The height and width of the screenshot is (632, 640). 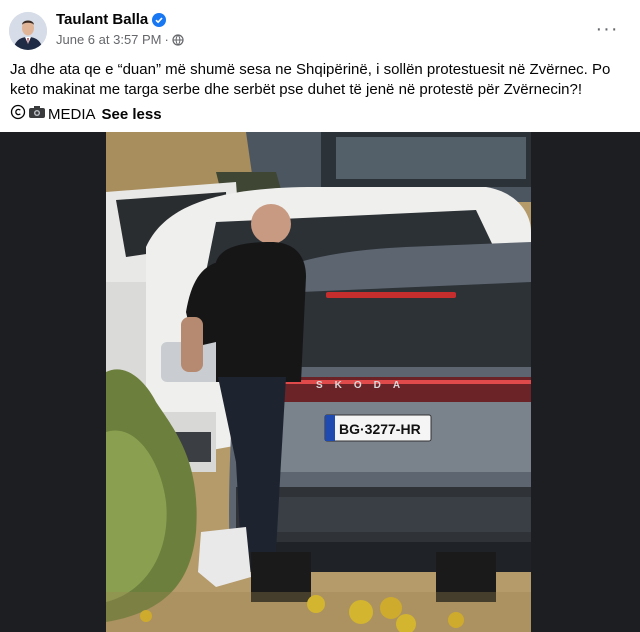 I want to click on post-date: June 6 at 3:57 PM, so click(x=109, y=39).